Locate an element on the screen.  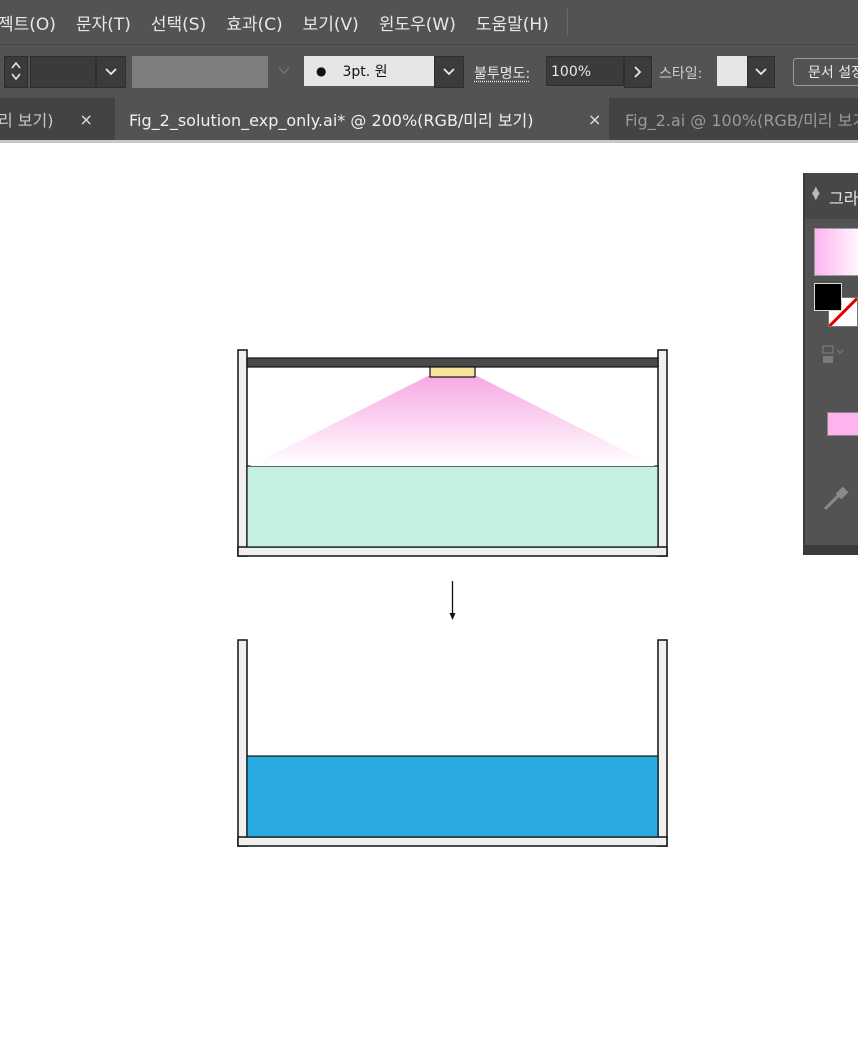
down-arrow-icon is located at coordinates (453, 600).